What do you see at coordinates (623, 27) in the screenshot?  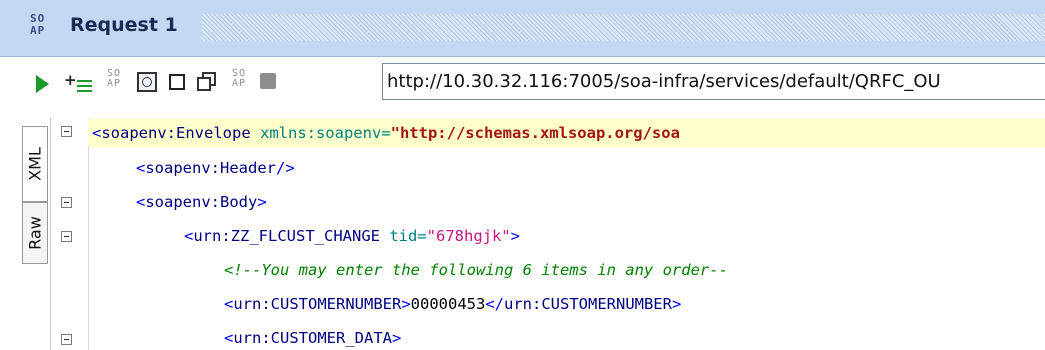 I see `titlebar-hatch` at bounding box center [623, 27].